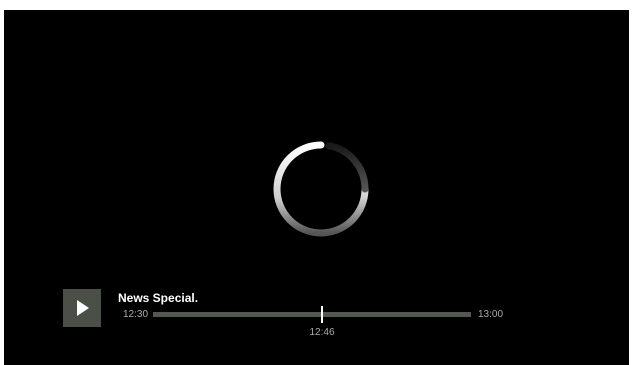  I want to click on playhead-marker, so click(322, 314).